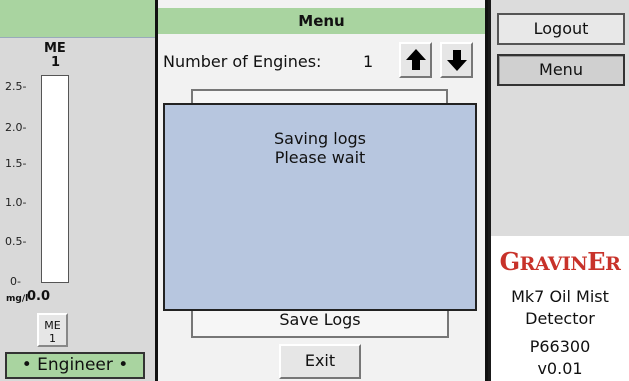 This screenshot has height=381, width=629. What do you see at coordinates (561, 70) in the screenshot?
I see `menu-button: Menu` at bounding box center [561, 70].